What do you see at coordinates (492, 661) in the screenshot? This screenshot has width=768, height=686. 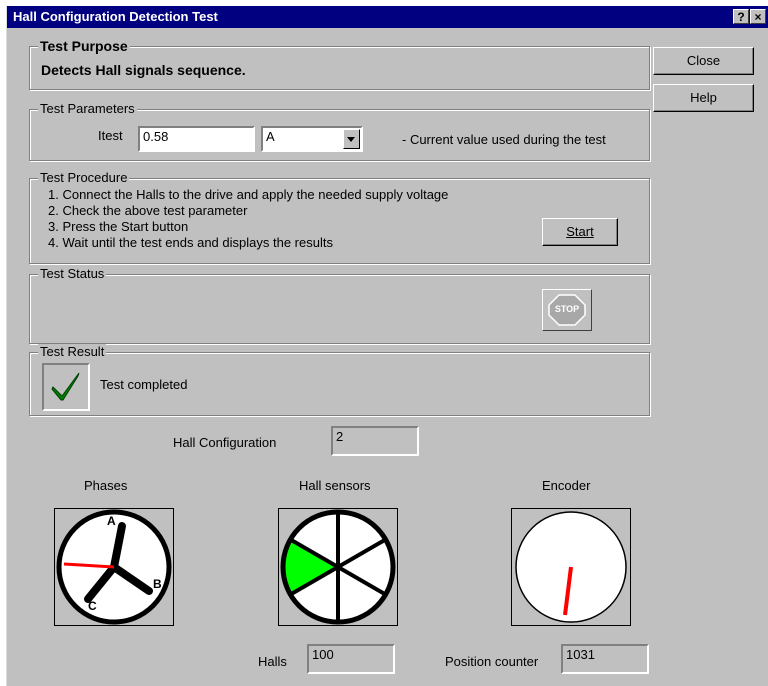 I see `position-counter-label: Position counter` at bounding box center [492, 661].